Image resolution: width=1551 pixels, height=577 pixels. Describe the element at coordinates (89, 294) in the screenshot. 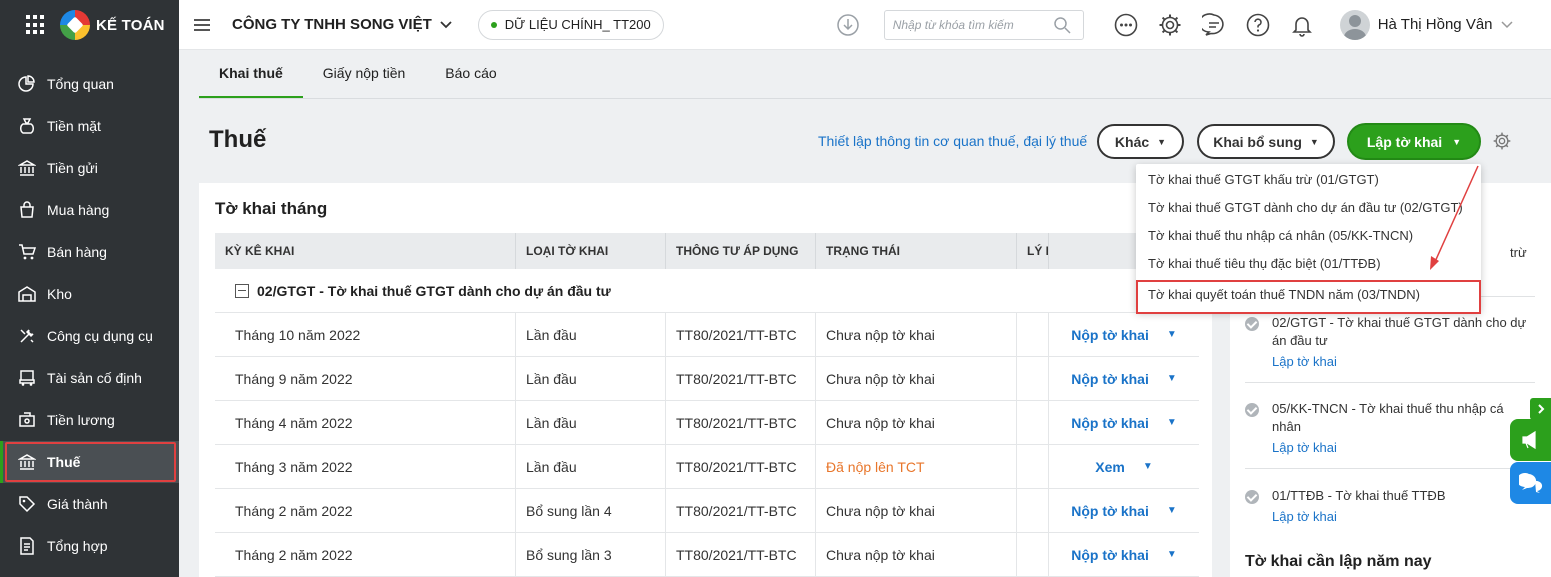

I see `sidebar-item-kho: Kho` at that location.